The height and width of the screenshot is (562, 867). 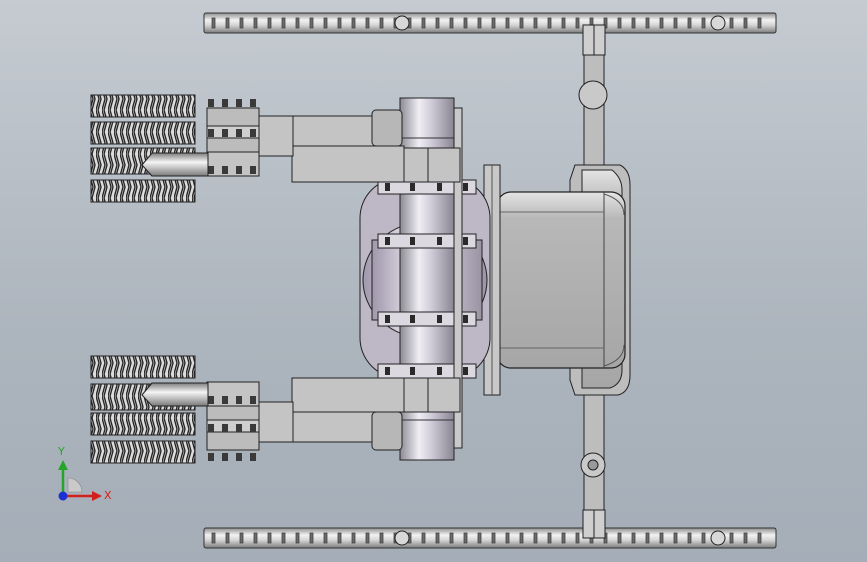 I want to click on y-axis-label: Y, so click(x=61, y=451).